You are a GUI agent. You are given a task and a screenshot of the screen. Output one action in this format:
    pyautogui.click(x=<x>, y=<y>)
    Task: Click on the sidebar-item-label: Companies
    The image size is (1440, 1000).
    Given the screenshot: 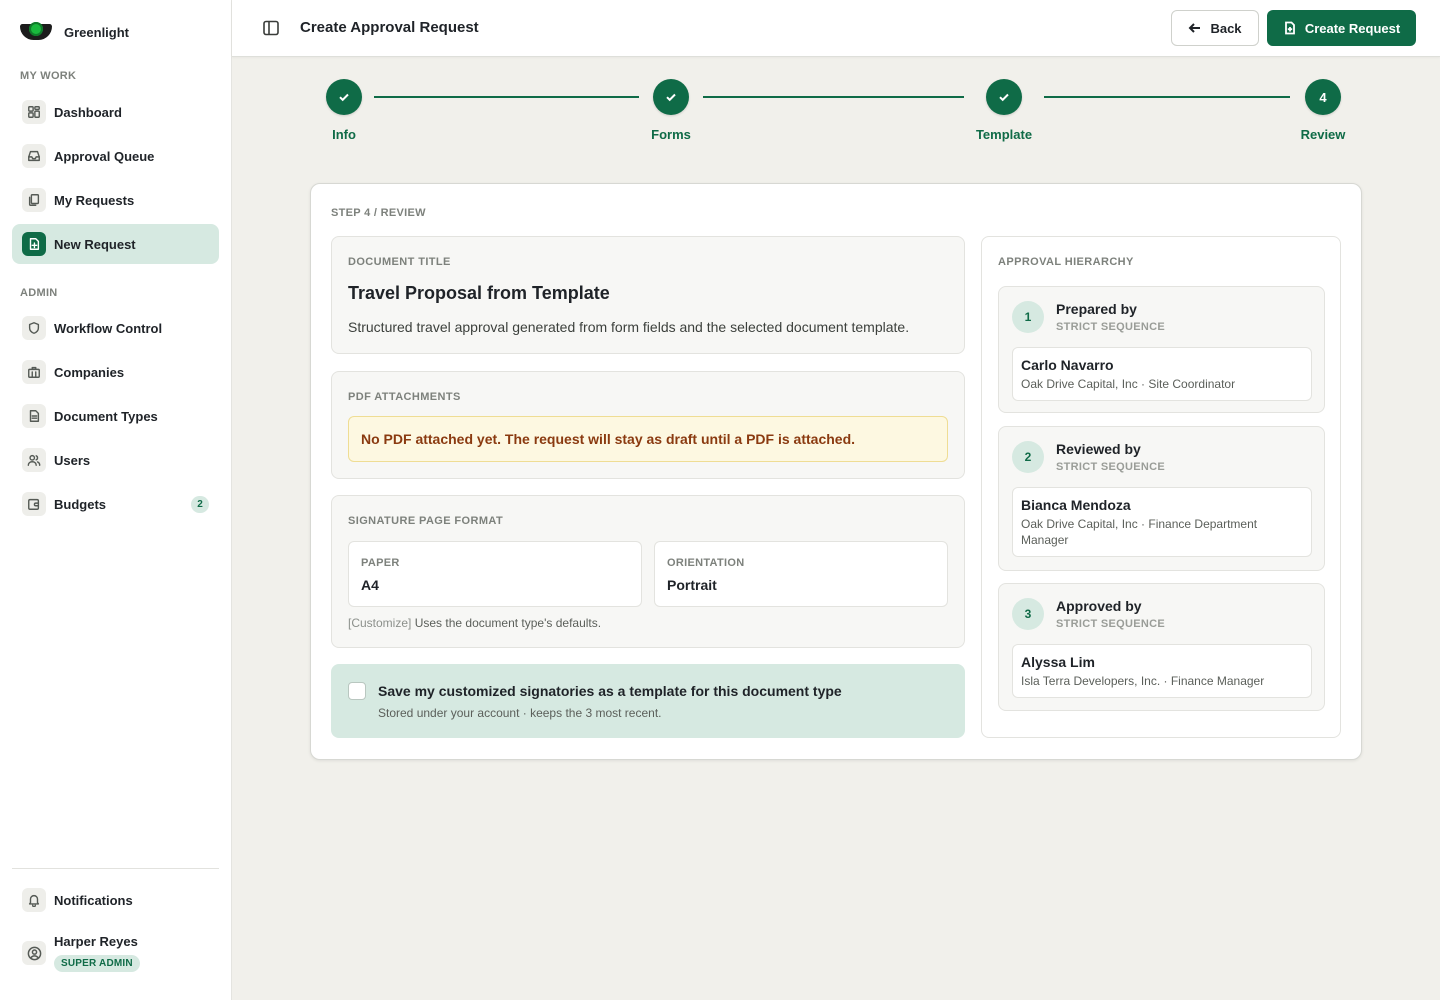 What is the action you would take?
    pyautogui.click(x=89, y=372)
    